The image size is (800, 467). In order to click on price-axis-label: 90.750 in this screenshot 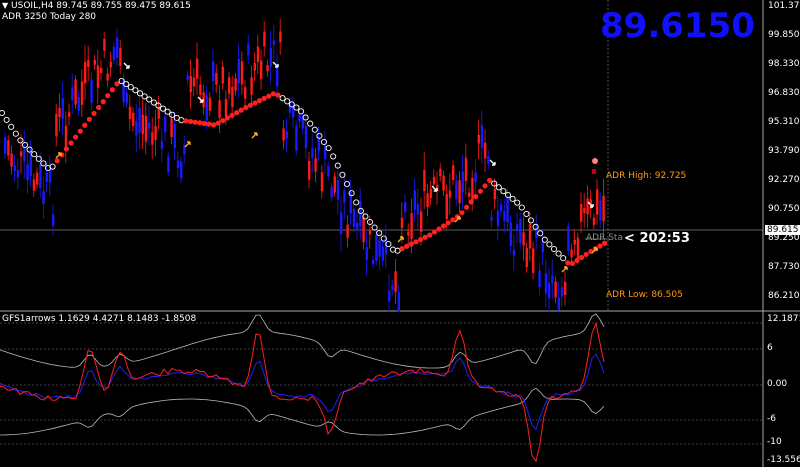, I will do `click(784, 209)`.